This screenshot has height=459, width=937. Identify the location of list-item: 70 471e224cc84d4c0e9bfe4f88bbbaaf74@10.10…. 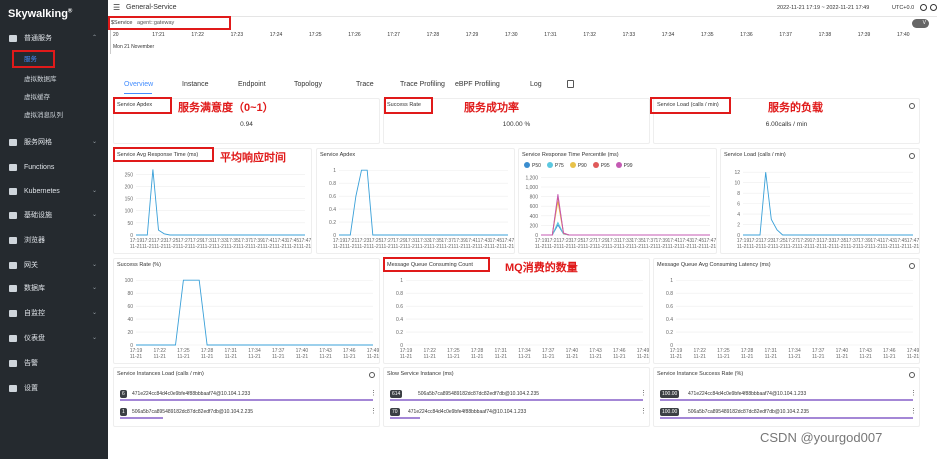
(518, 413).